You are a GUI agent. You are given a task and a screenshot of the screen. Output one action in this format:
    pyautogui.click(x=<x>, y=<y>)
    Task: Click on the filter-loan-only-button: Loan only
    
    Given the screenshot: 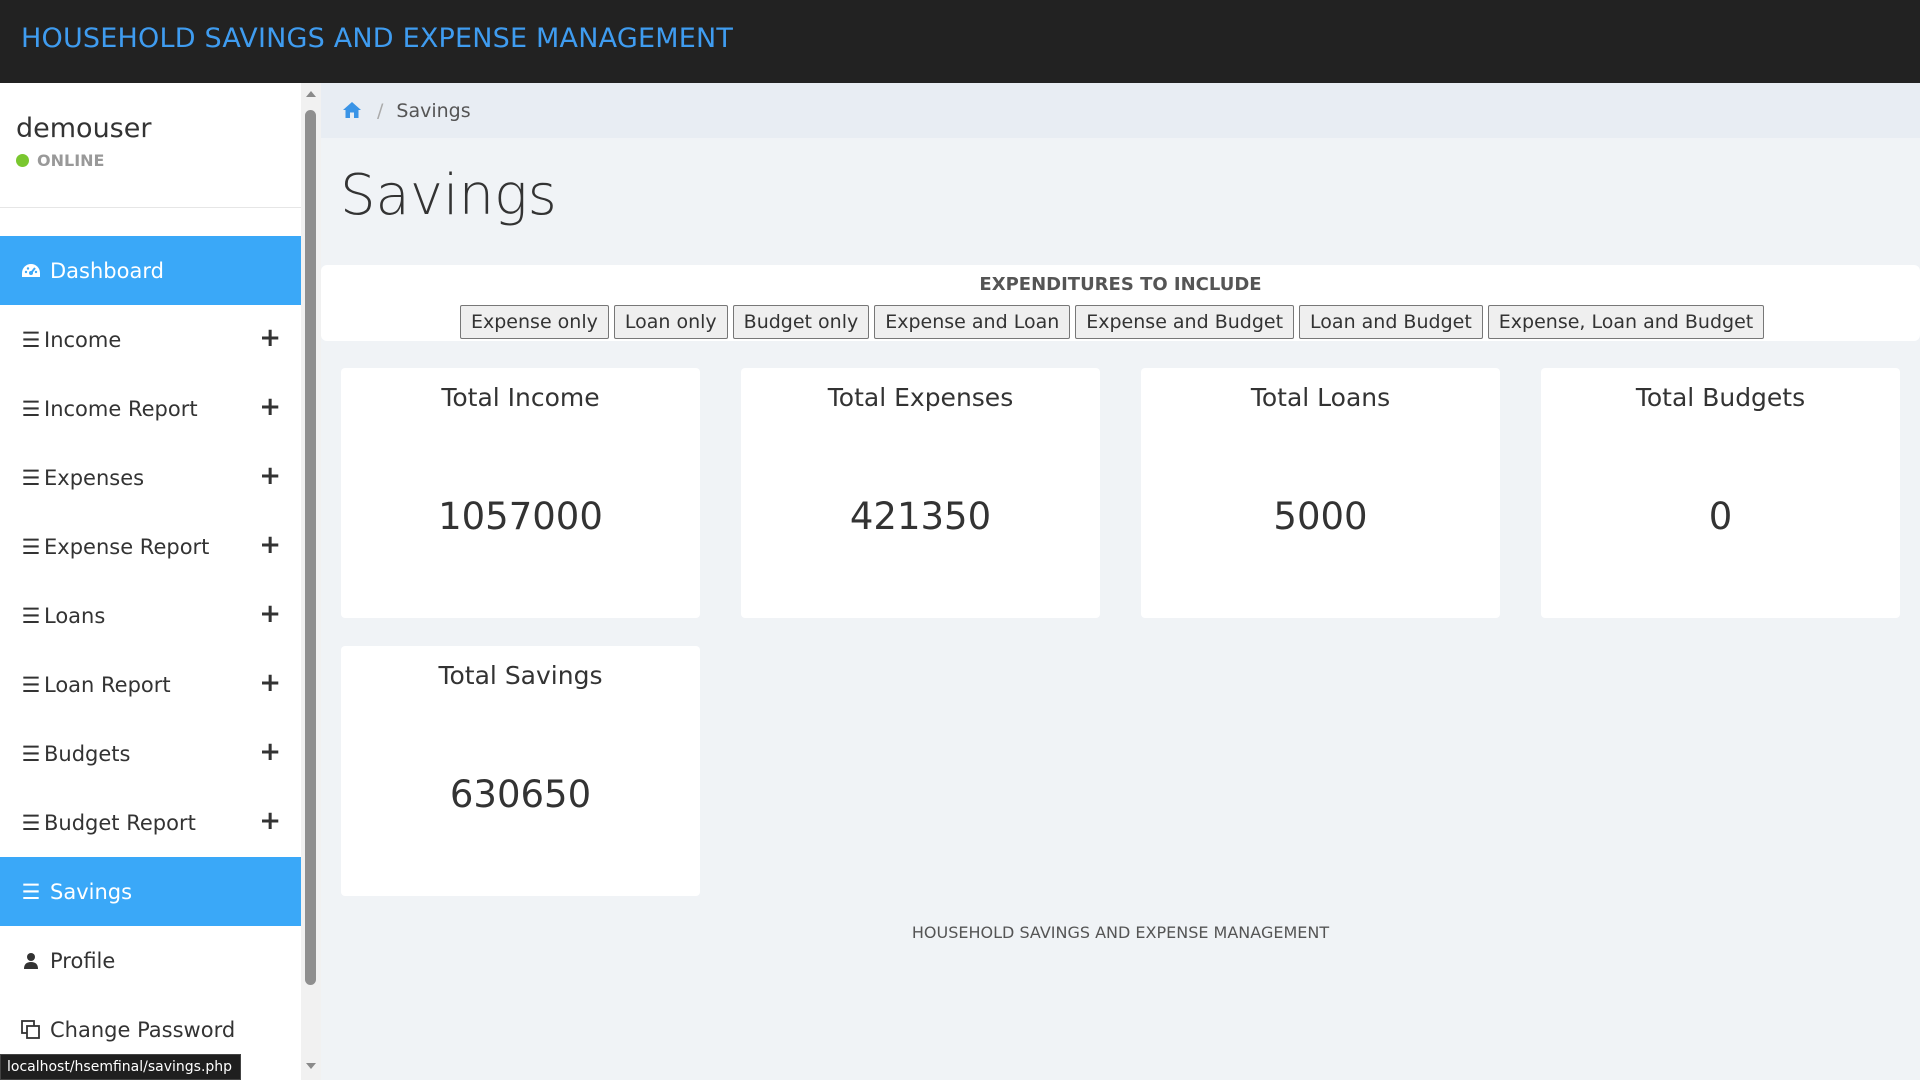 What is the action you would take?
    pyautogui.click(x=670, y=322)
    